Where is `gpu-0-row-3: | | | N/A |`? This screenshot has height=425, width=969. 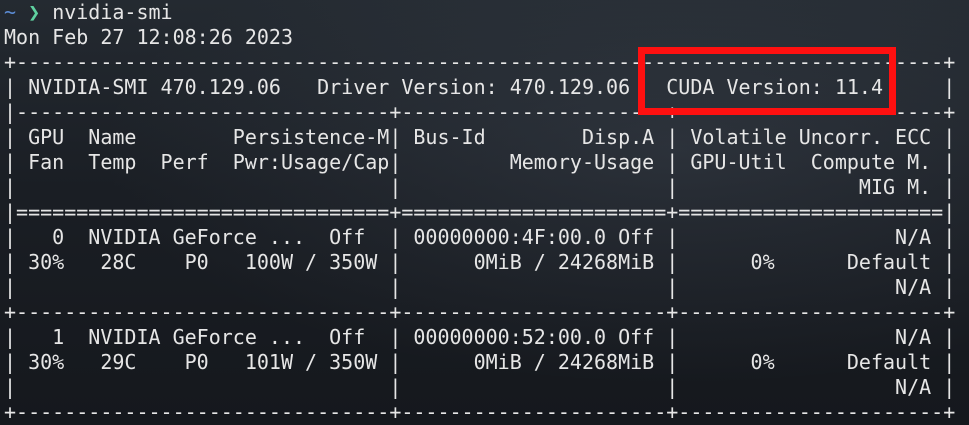
gpu-0-row-3: | | | N/A | is located at coordinates (480, 287).